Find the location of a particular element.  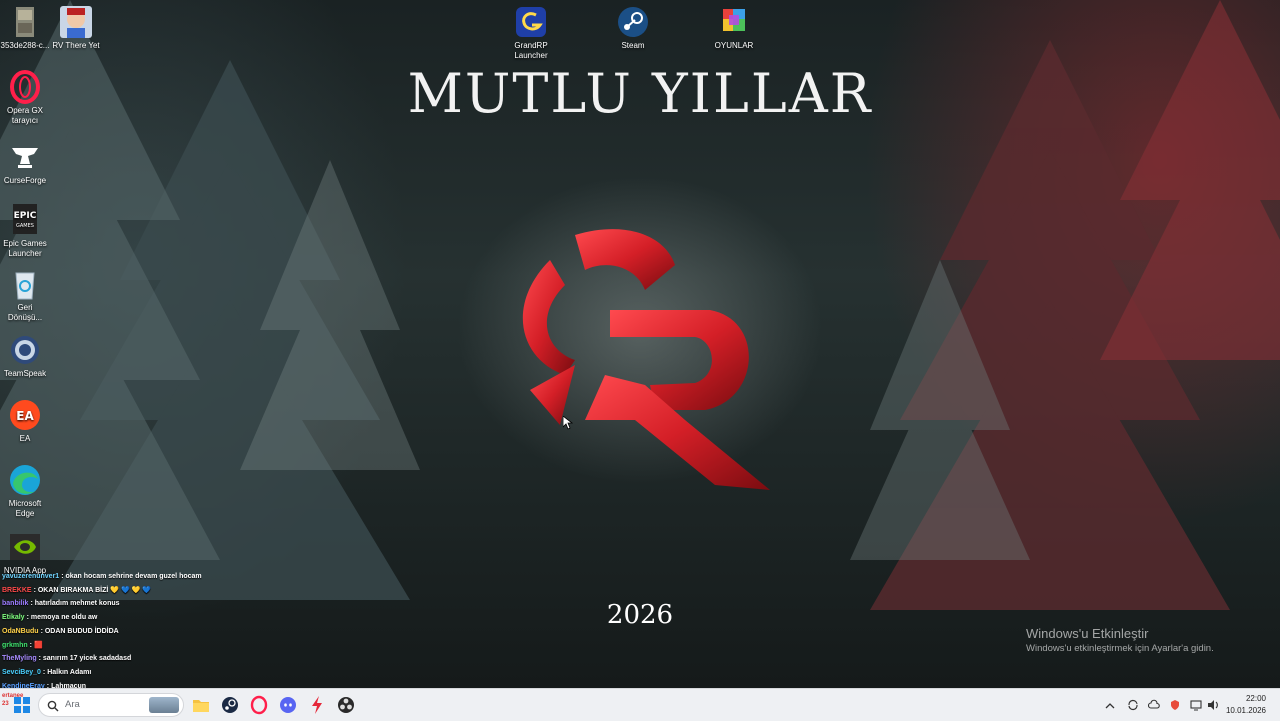

taskbar-discord is located at coordinates (288, 705).